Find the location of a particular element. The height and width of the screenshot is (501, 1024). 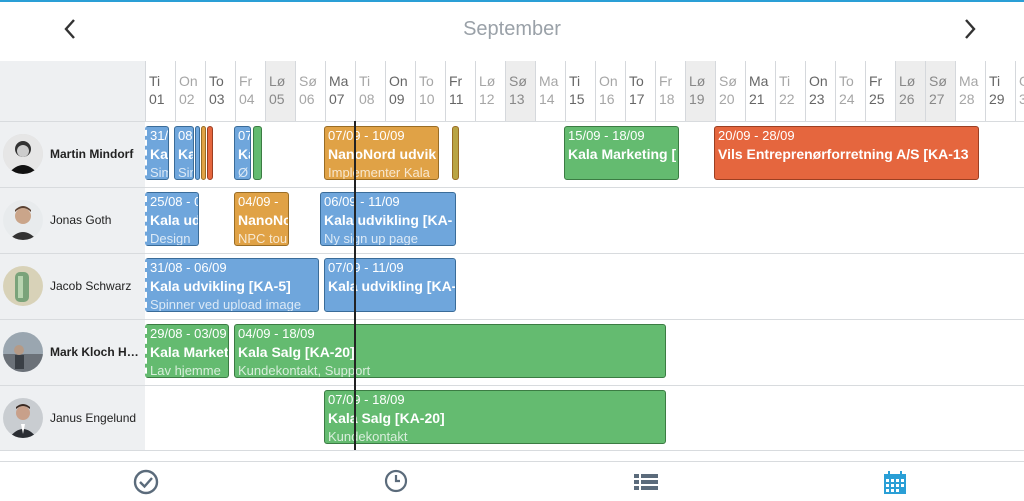

calendar-icon is located at coordinates (895, 482).